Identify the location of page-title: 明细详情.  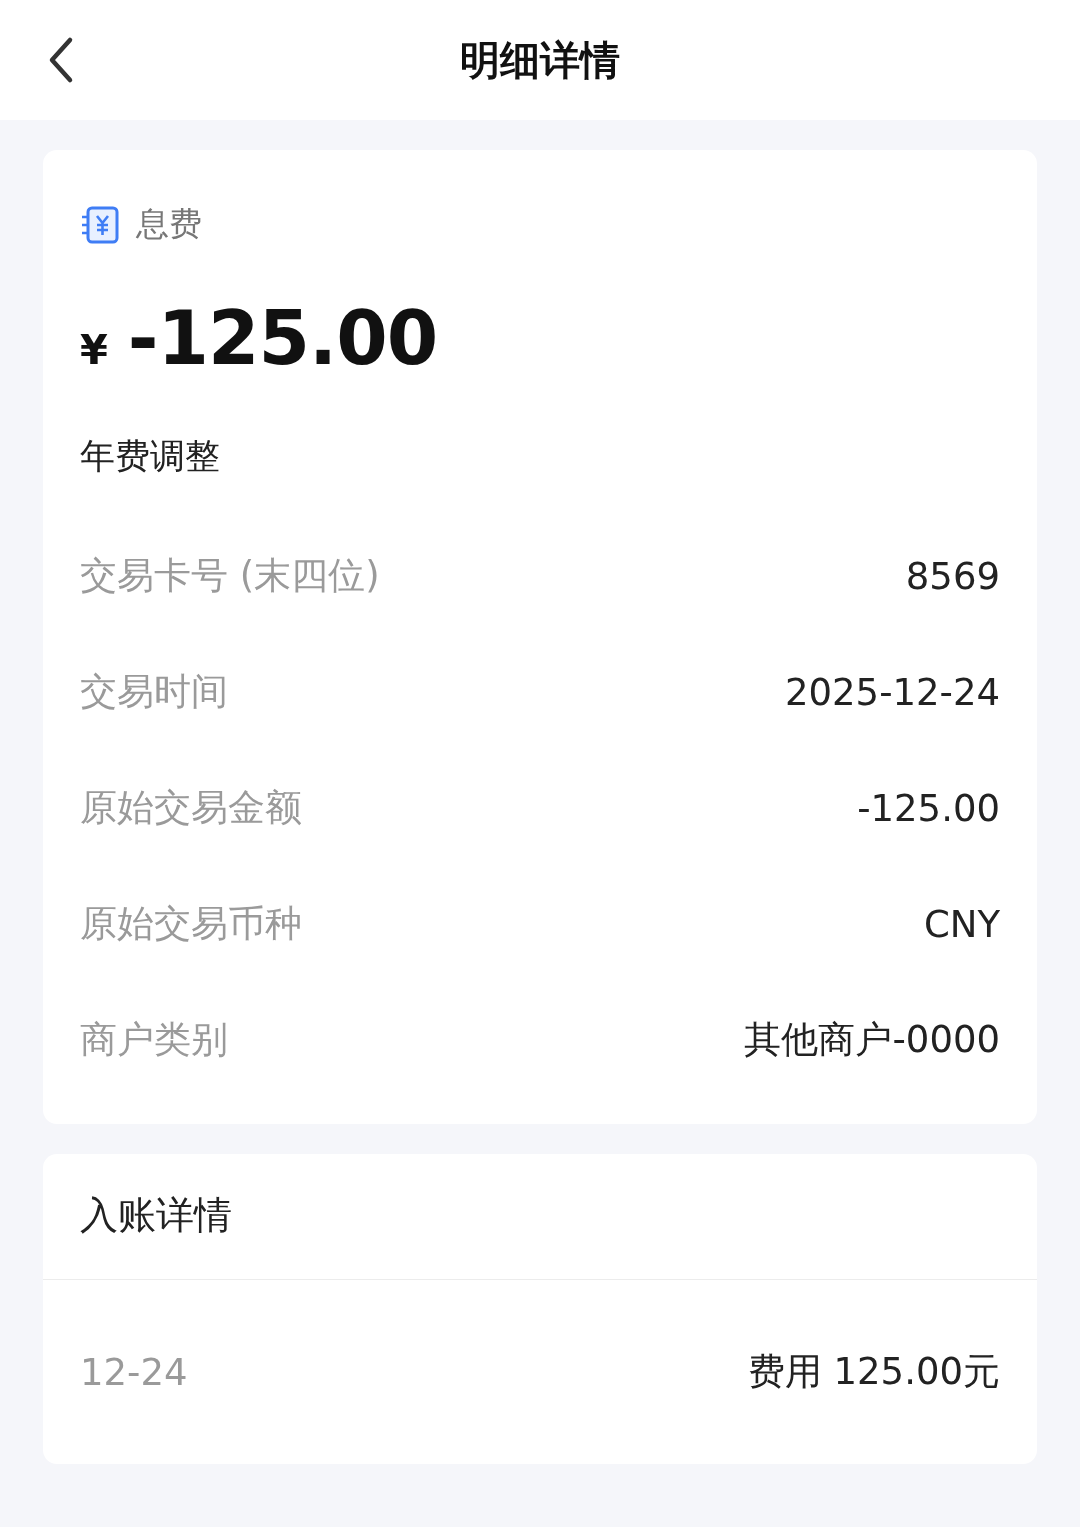
(540, 60).